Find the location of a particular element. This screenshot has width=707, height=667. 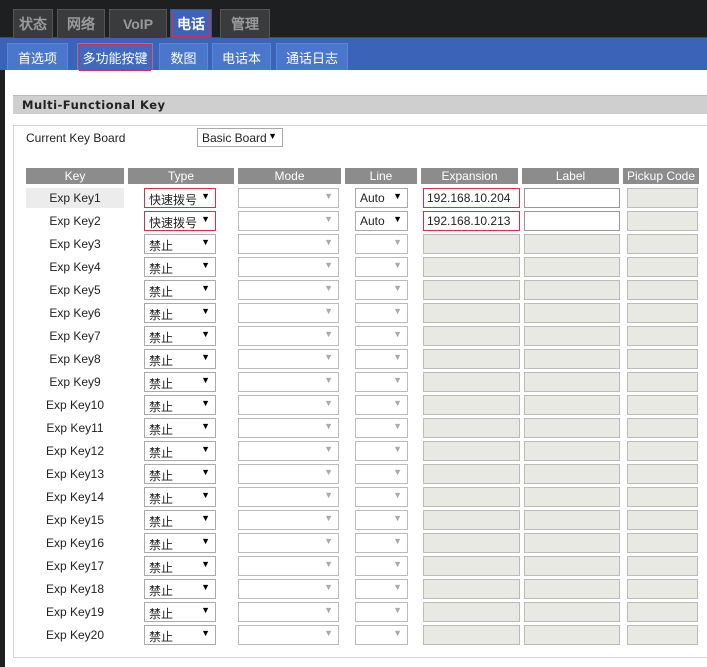

sub-tab-3: 电话本 is located at coordinates (241, 56).